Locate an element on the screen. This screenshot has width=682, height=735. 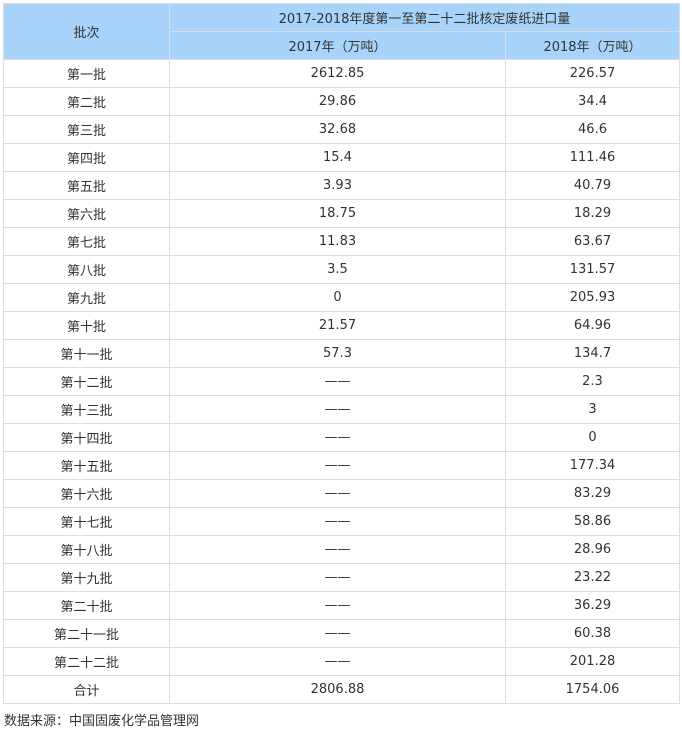
table-row: 第五批 3.93 40.79 is located at coordinates (342, 185).